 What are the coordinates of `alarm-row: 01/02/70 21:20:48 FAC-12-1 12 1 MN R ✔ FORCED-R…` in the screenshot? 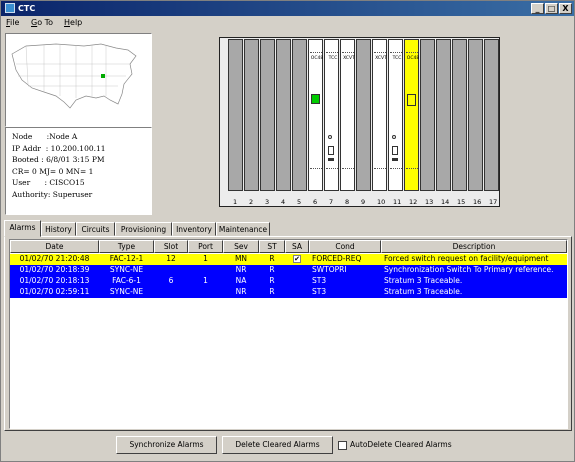 It's located at (288, 259).